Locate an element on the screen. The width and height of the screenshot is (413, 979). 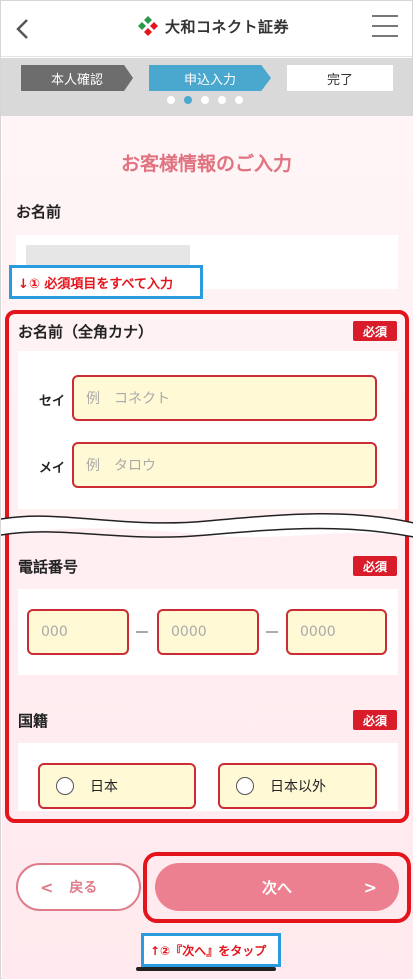
step-complete: 完了 is located at coordinates (340, 78).